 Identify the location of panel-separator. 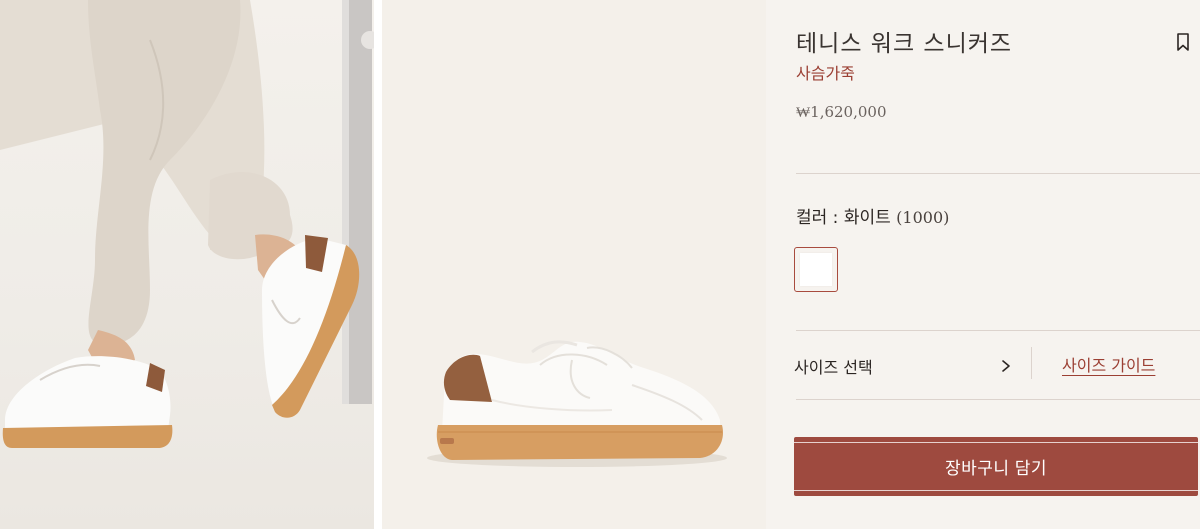
(378, 264).